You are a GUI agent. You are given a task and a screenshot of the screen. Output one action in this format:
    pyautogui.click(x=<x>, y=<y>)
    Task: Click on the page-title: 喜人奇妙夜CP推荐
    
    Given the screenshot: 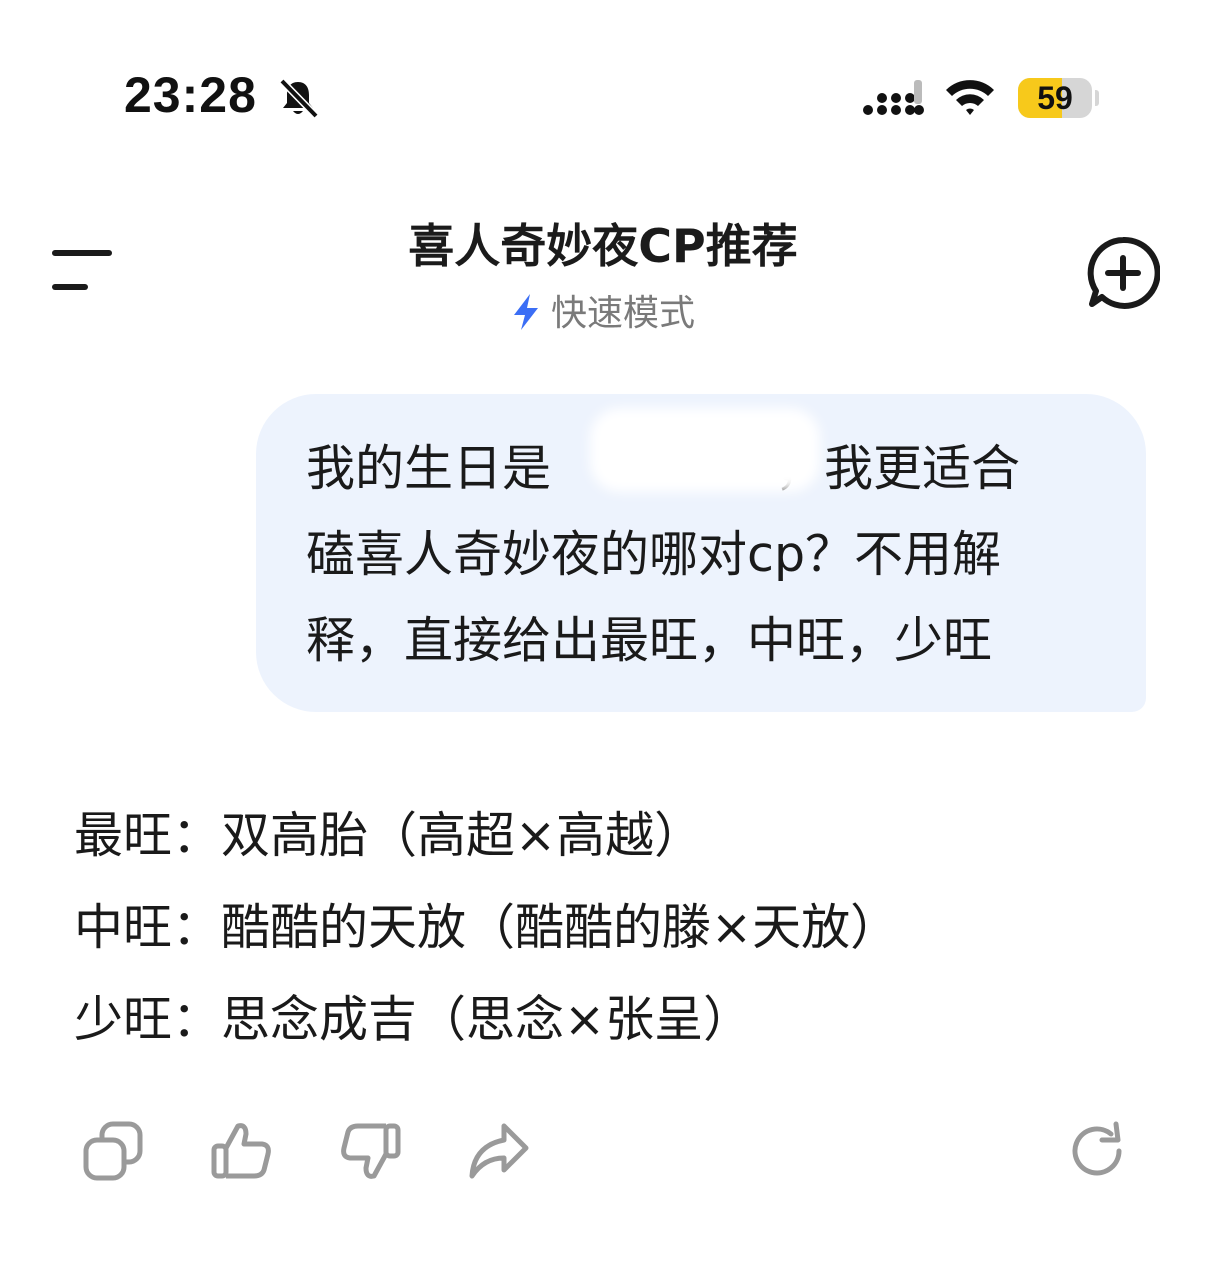 What is the action you would take?
    pyautogui.click(x=603, y=243)
    